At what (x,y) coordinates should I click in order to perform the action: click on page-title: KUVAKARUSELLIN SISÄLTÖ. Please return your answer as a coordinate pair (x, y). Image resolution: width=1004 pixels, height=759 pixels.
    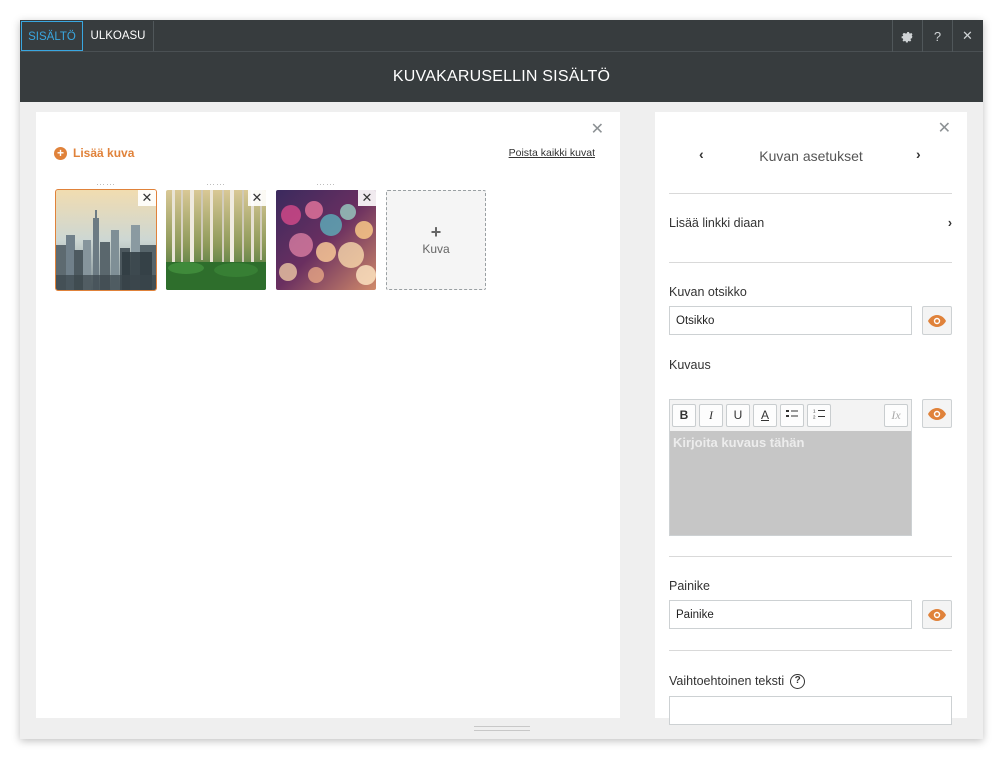
    Looking at the image, I should click on (501, 77).